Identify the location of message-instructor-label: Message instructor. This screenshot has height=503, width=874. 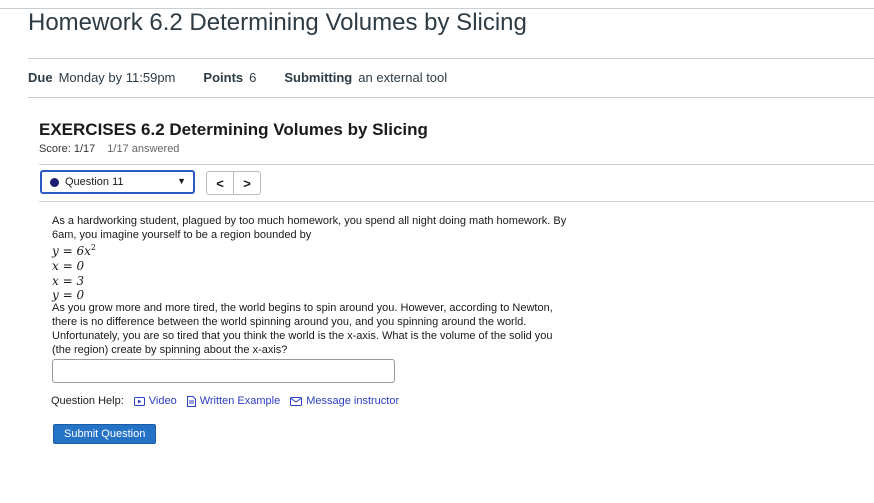
(353, 401).